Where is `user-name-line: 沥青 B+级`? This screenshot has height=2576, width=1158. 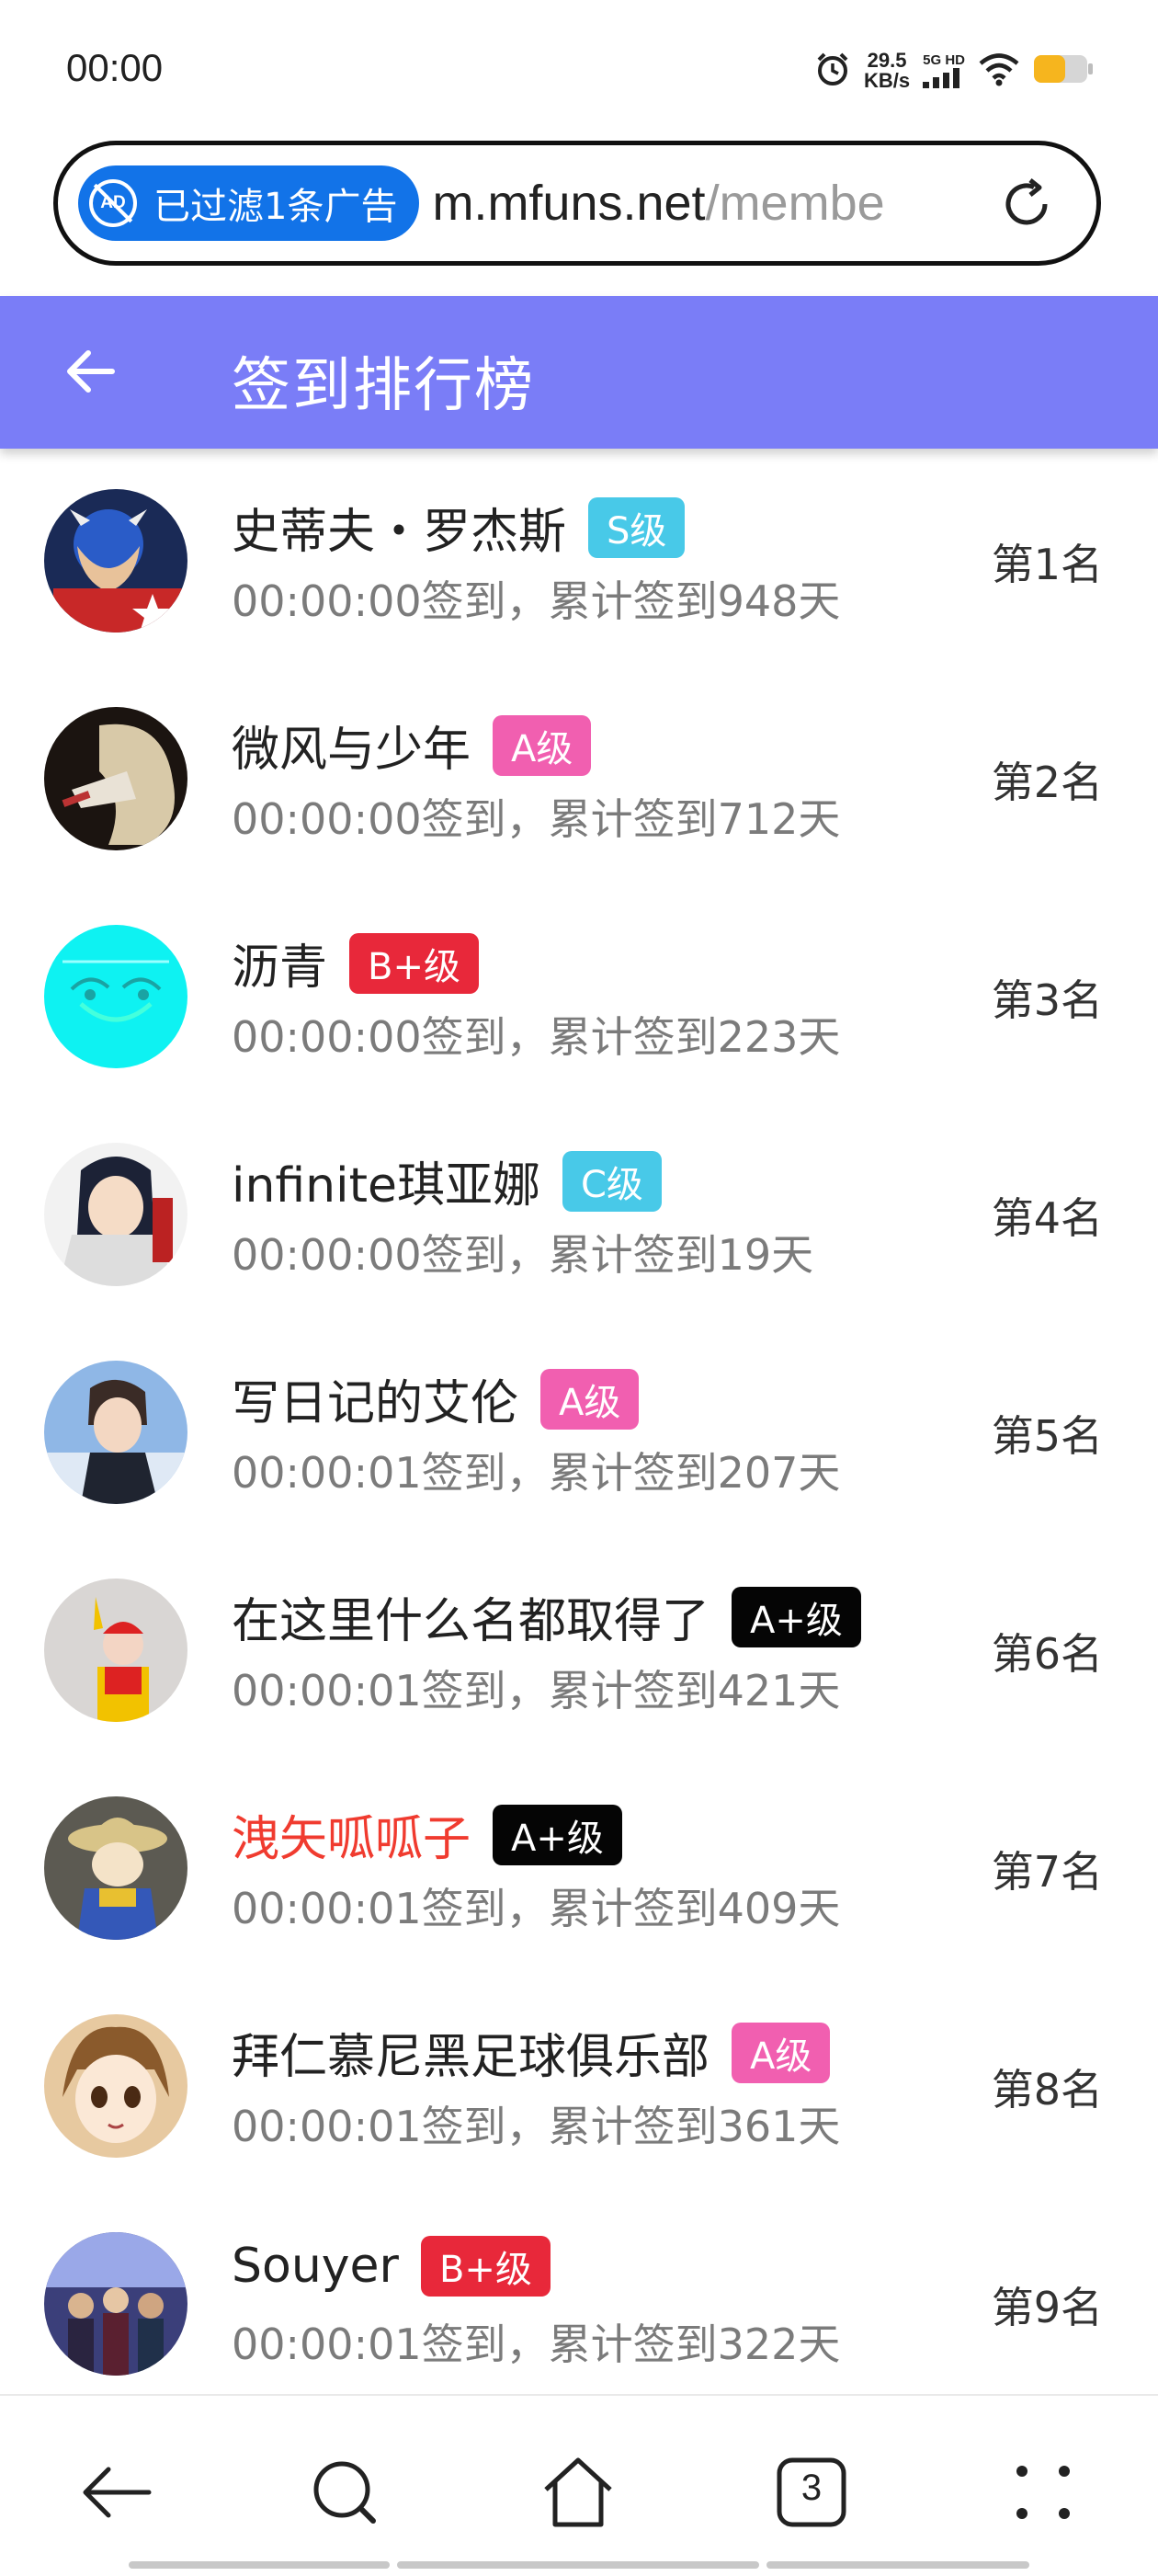 user-name-line: 沥青 B+级 is located at coordinates (355, 963).